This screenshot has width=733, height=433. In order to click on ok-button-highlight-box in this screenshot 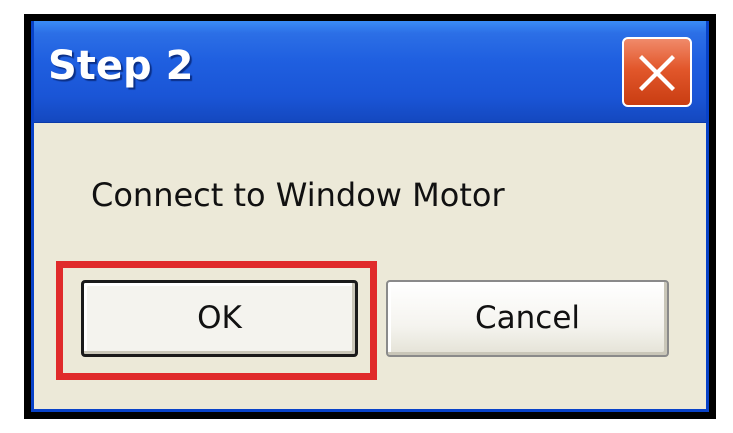, I will do `click(216, 320)`.